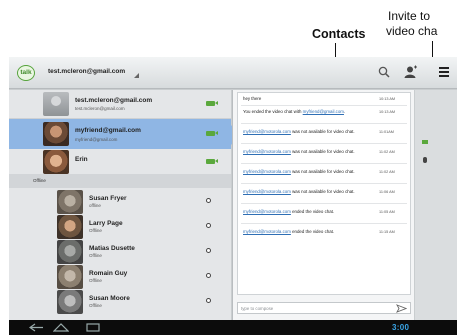 The image size is (457, 335). I want to click on clock: 3:00, so click(401, 327).